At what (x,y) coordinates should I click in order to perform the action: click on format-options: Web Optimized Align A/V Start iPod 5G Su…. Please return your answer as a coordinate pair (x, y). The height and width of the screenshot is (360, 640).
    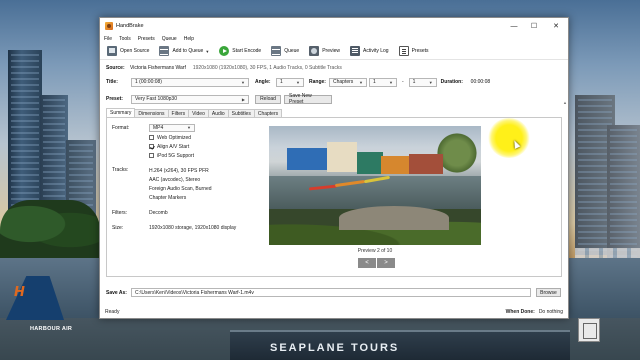
    Looking at the image, I should click on (205, 146).